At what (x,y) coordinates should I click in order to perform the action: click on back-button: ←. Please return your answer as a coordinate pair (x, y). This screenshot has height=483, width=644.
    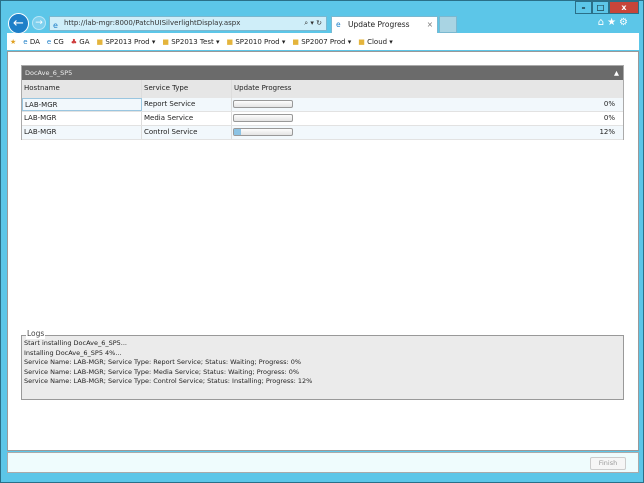
    Looking at the image, I should click on (18, 23).